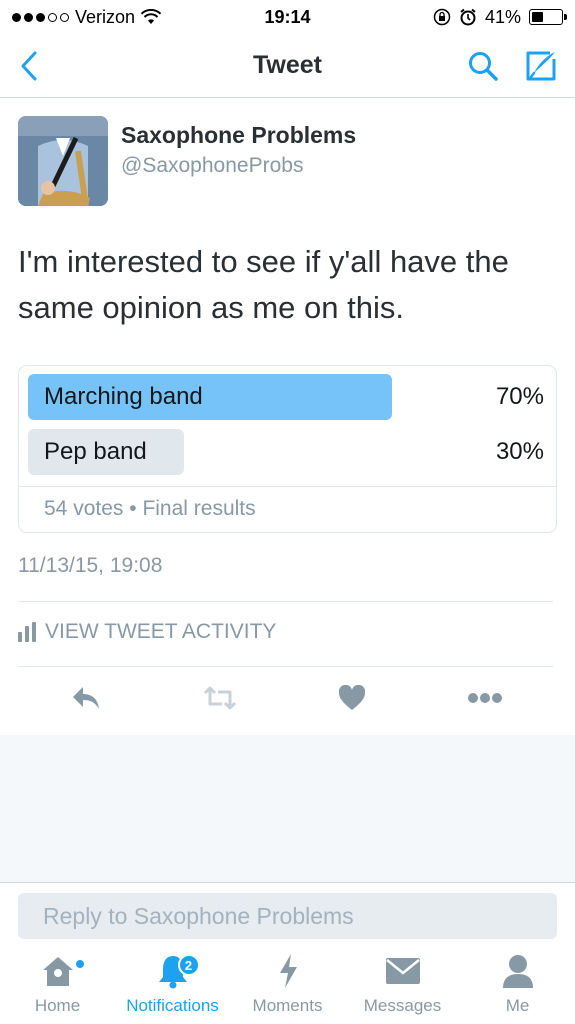 This screenshot has width=575, height=1024. Describe the element at coordinates (90, 565) in the screenshot. I see `tweet-timestamp: 11/13/15, 19:08` at that location.